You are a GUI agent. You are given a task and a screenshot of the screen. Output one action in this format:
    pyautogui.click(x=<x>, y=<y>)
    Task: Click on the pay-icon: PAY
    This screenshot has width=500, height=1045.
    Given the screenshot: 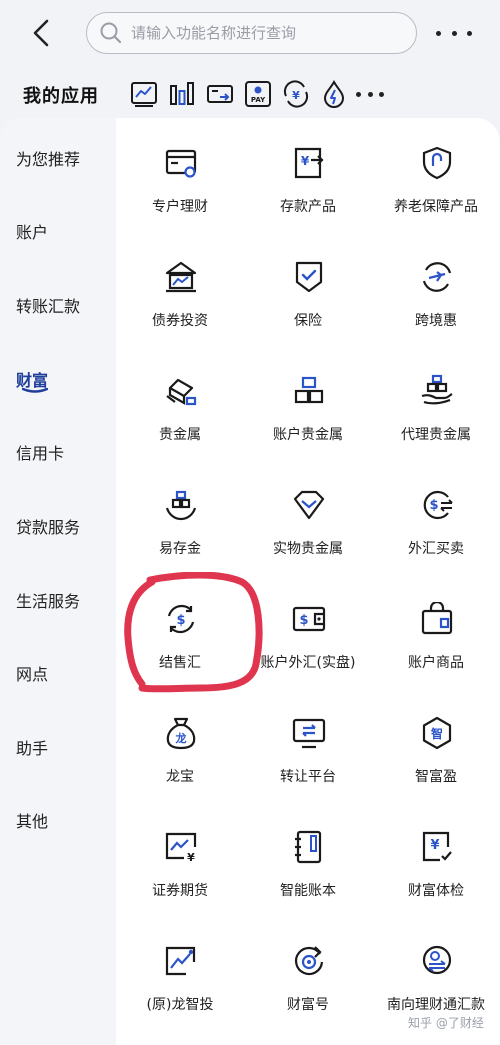 What is the action you would take?
    pyautogui.click(x=258, y=94)
    